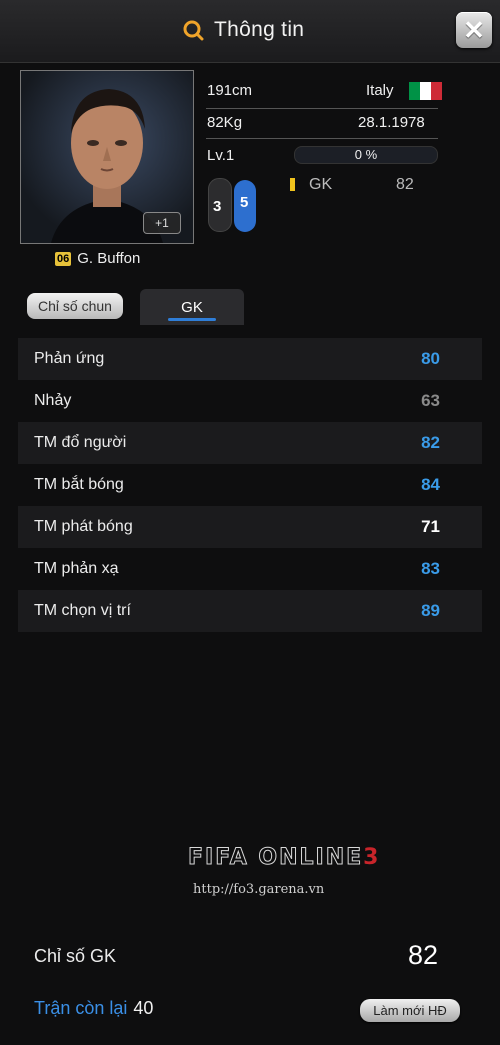  I want to click on attribute-row: TM đổ người 82, so click(250, 443).